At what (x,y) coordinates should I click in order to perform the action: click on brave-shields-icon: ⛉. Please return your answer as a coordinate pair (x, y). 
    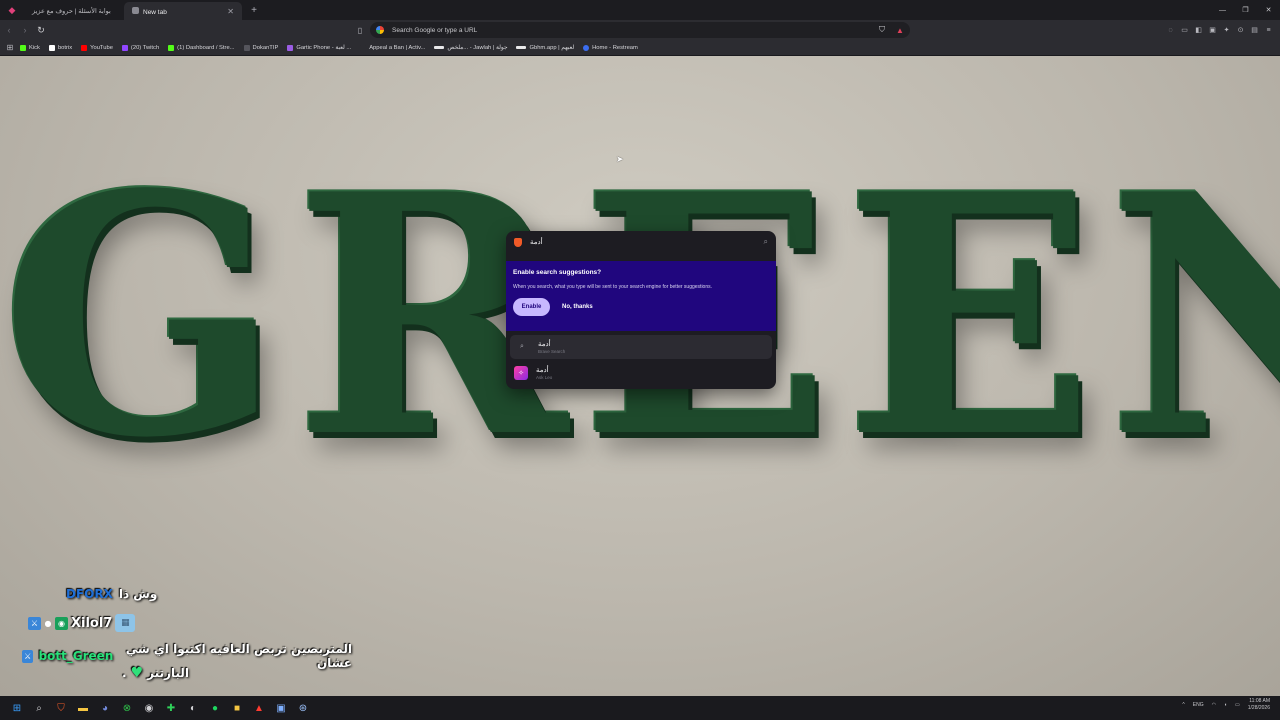
    Looking at the image, I should click on (882, 30).